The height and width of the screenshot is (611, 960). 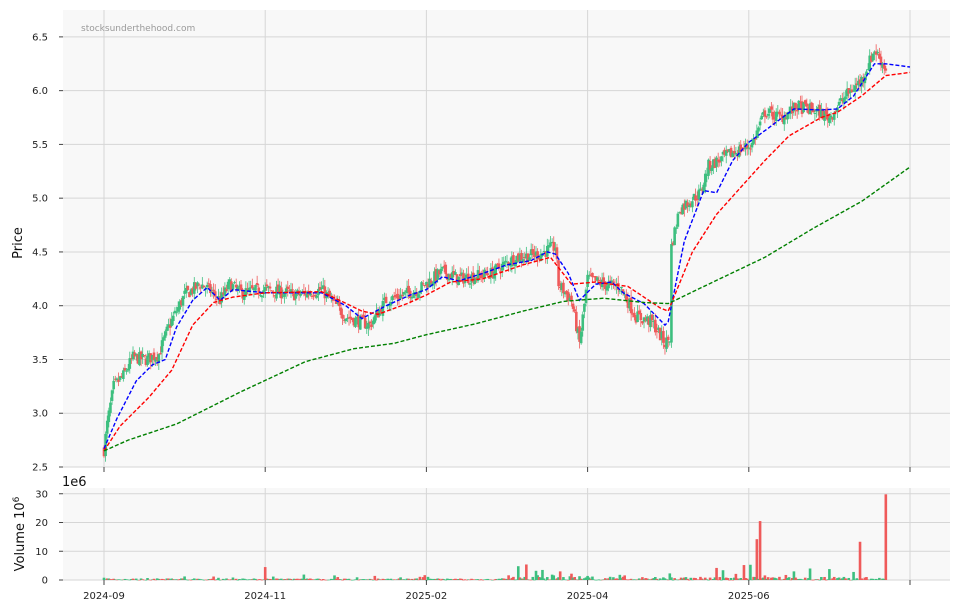 I want to click on price-tick-label-6.0: 6.0, so click(x=40, y=91).